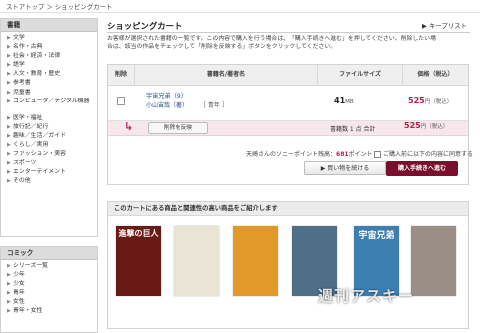  Describe the element at coordinates (49, 38) in the screenshot. I see `sidebar-item: ▶ 文学` at that location.